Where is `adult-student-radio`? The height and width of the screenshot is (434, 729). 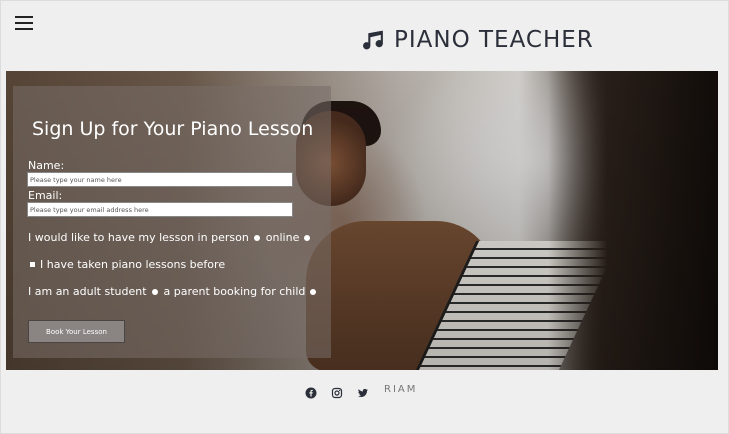
adult-student-radio is located at coordinates (154, 291).